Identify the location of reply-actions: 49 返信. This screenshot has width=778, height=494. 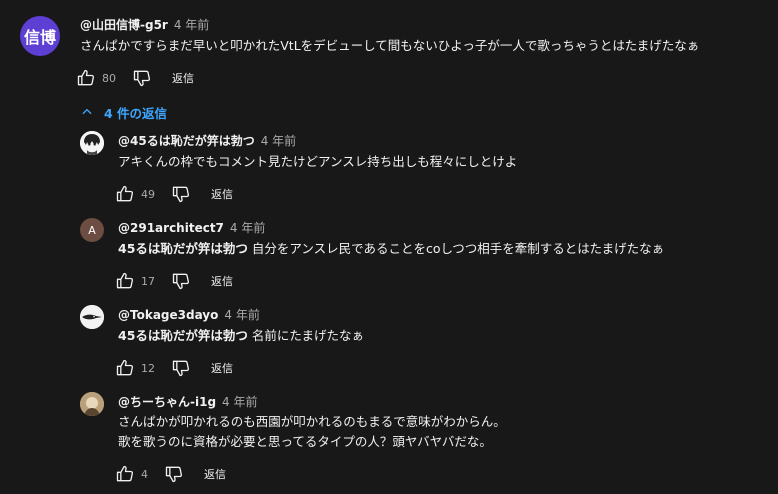
(173, 194).